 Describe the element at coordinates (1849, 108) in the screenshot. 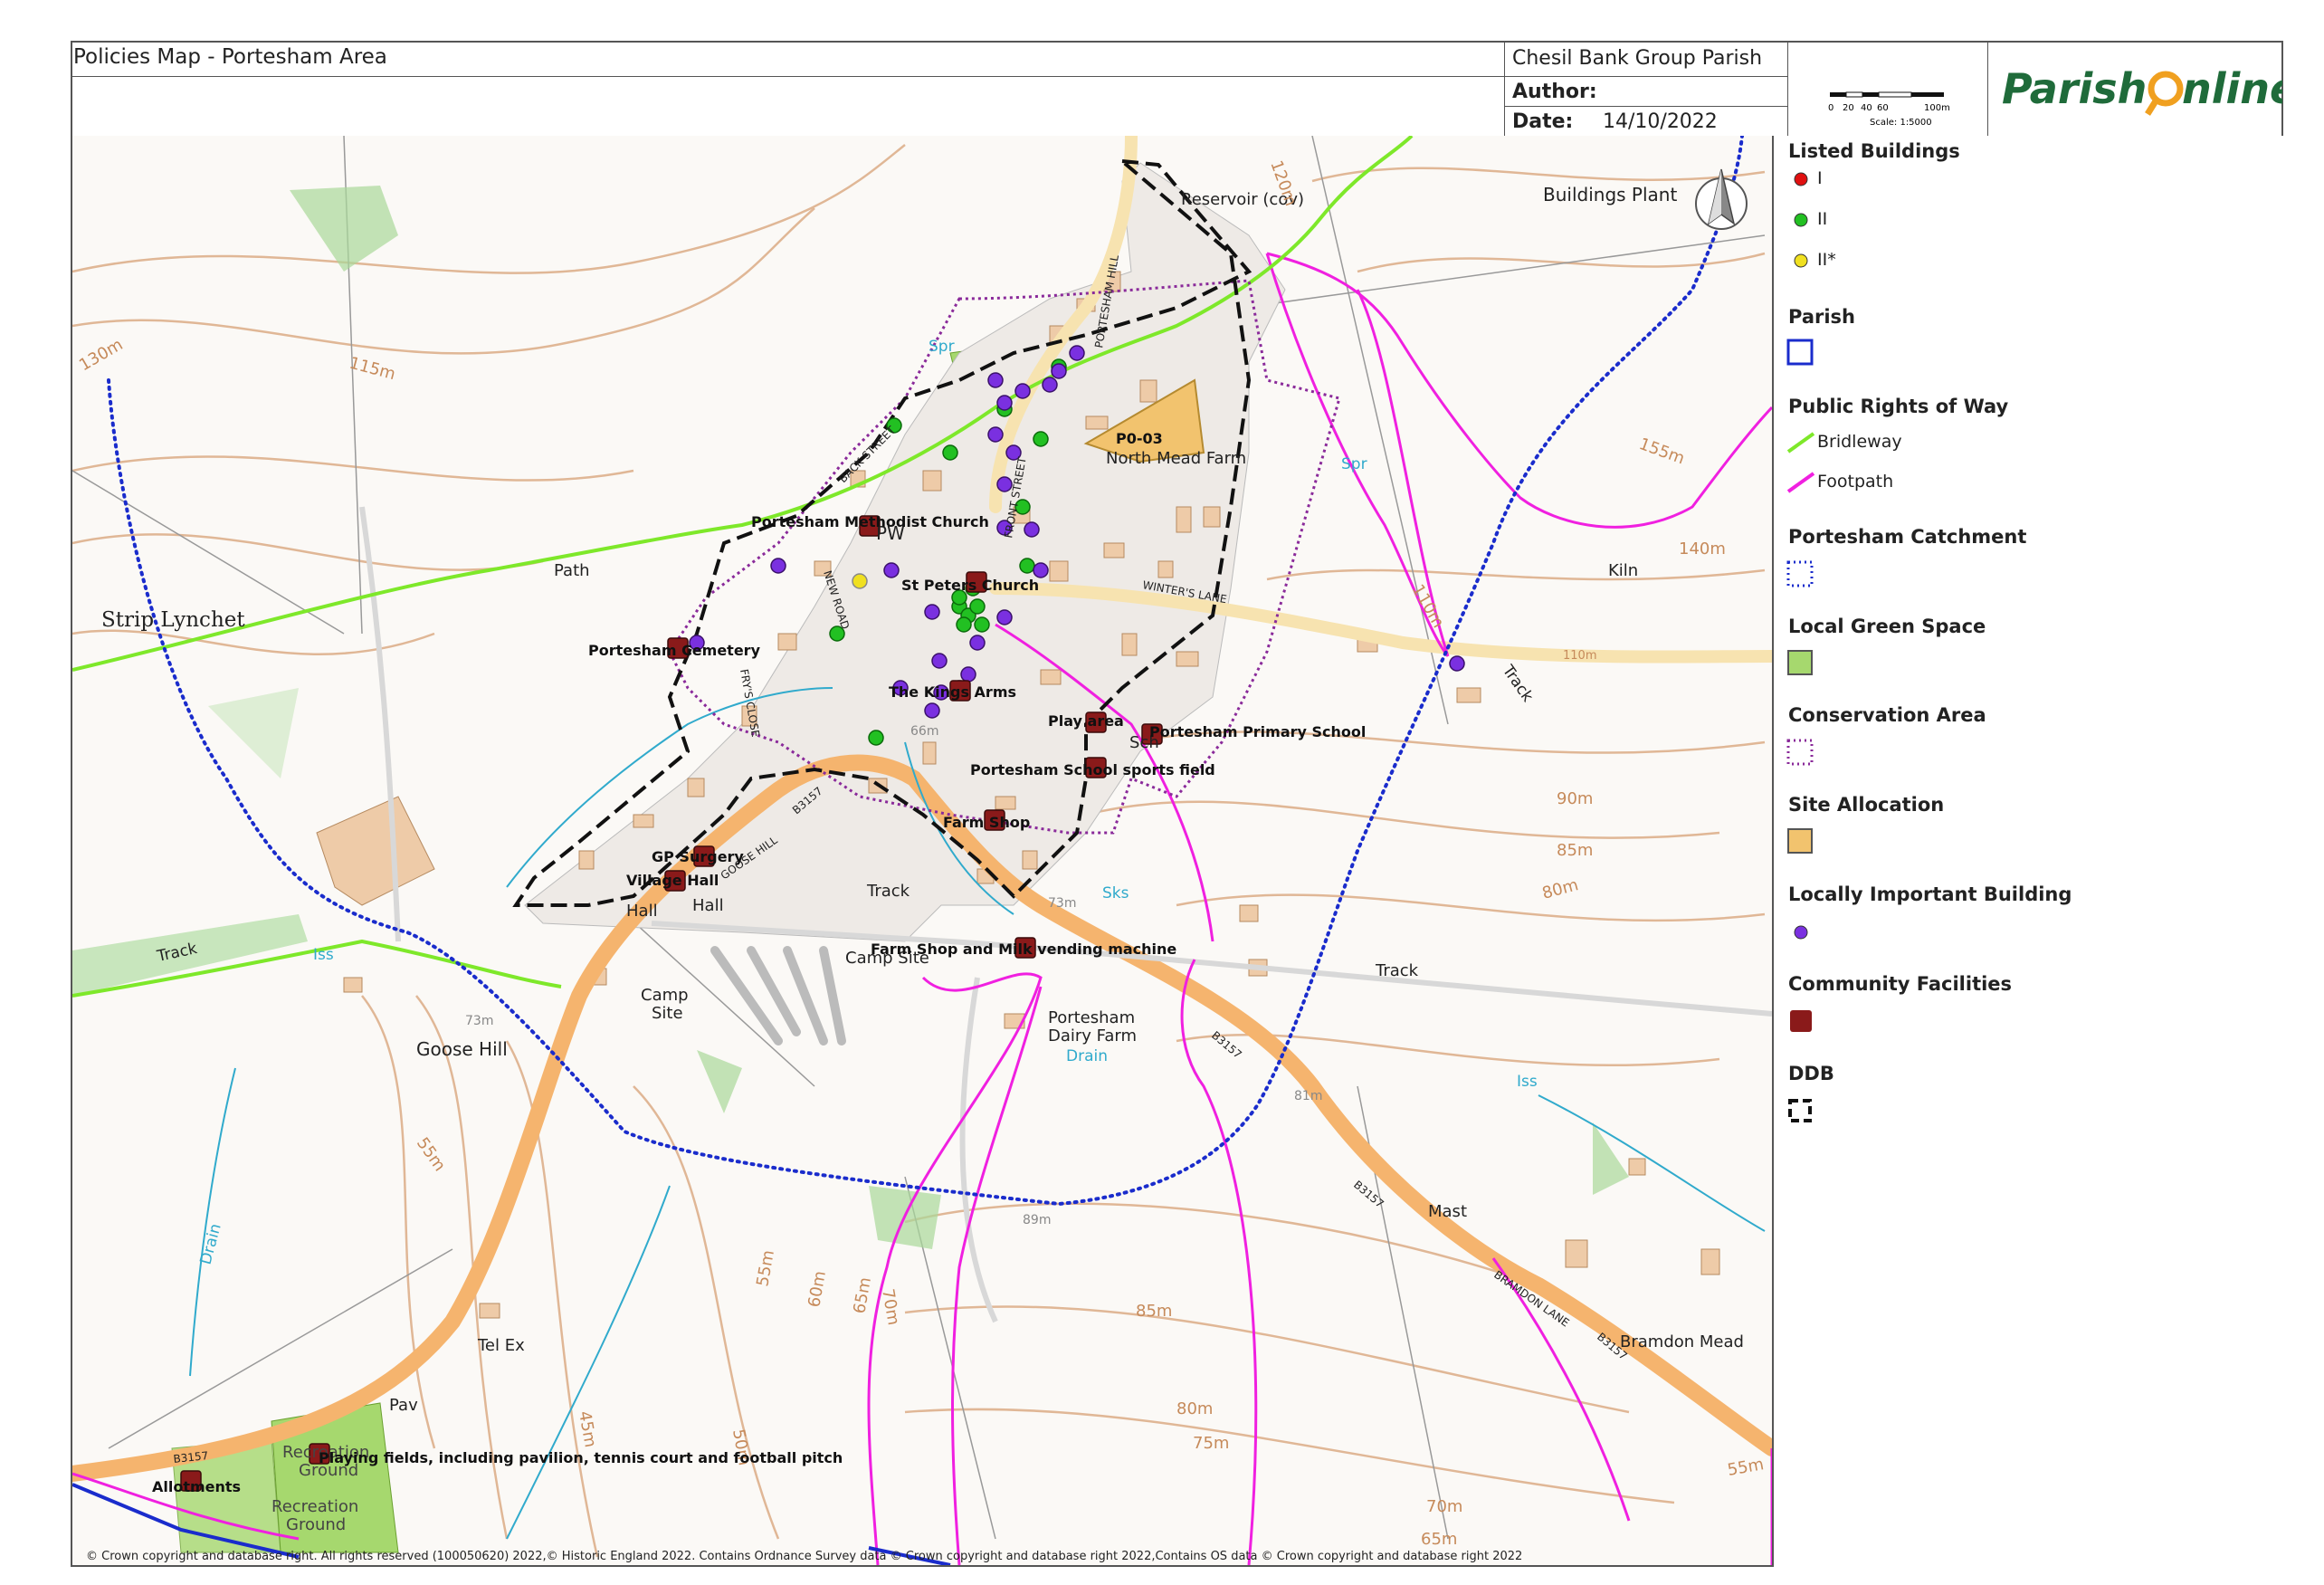

I see `scale-tick-1: 20` at that location.